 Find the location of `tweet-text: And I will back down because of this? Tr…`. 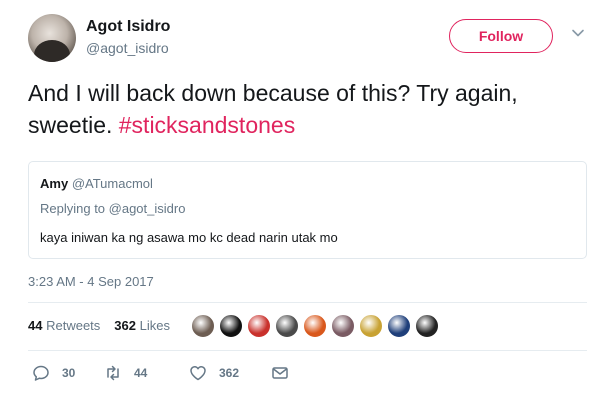

tweet-text: And I will back down because of this? Tr… is located at coordinates (298, 109).